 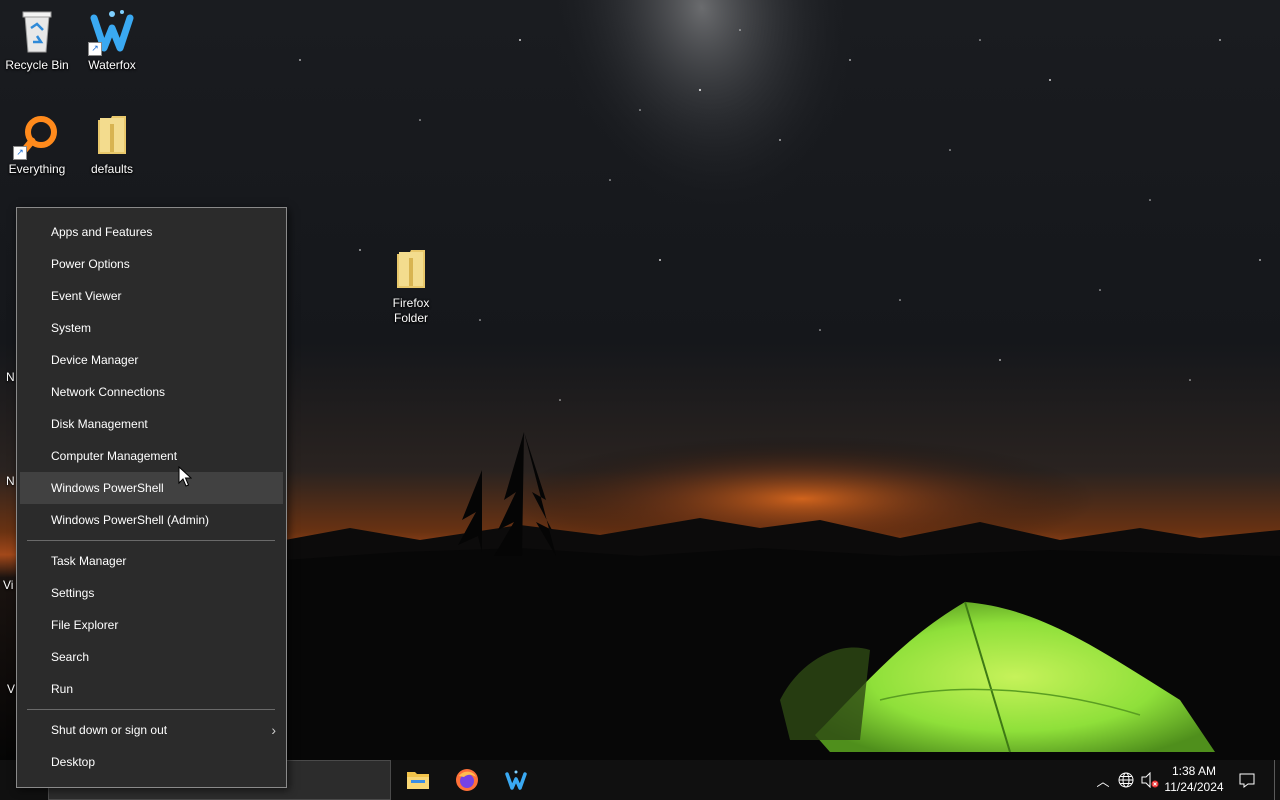 I want to click on desktop-icon-label: Waterfox, so click(x=112, y=65).